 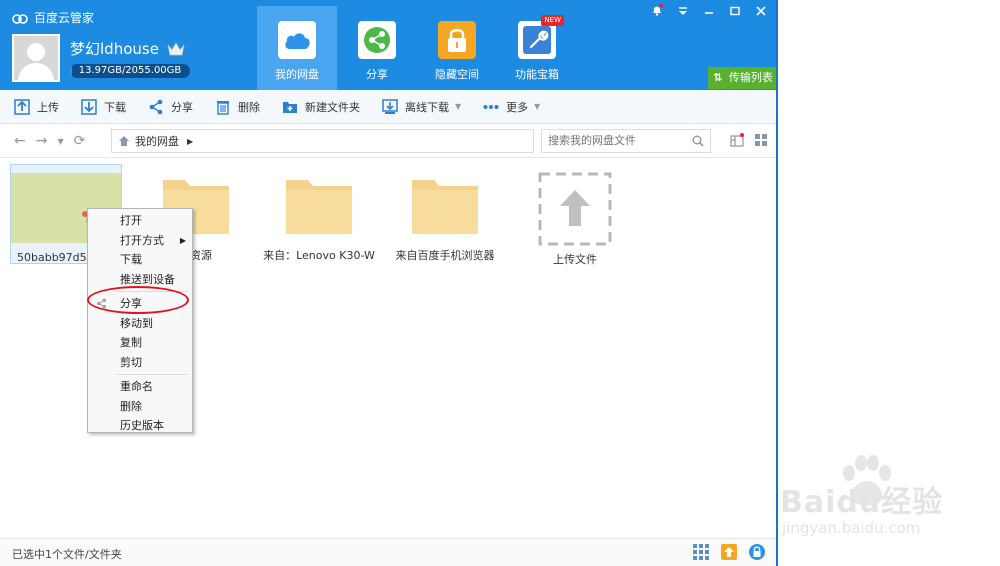 I want to click on search-icon, so click(x=698, y=141).